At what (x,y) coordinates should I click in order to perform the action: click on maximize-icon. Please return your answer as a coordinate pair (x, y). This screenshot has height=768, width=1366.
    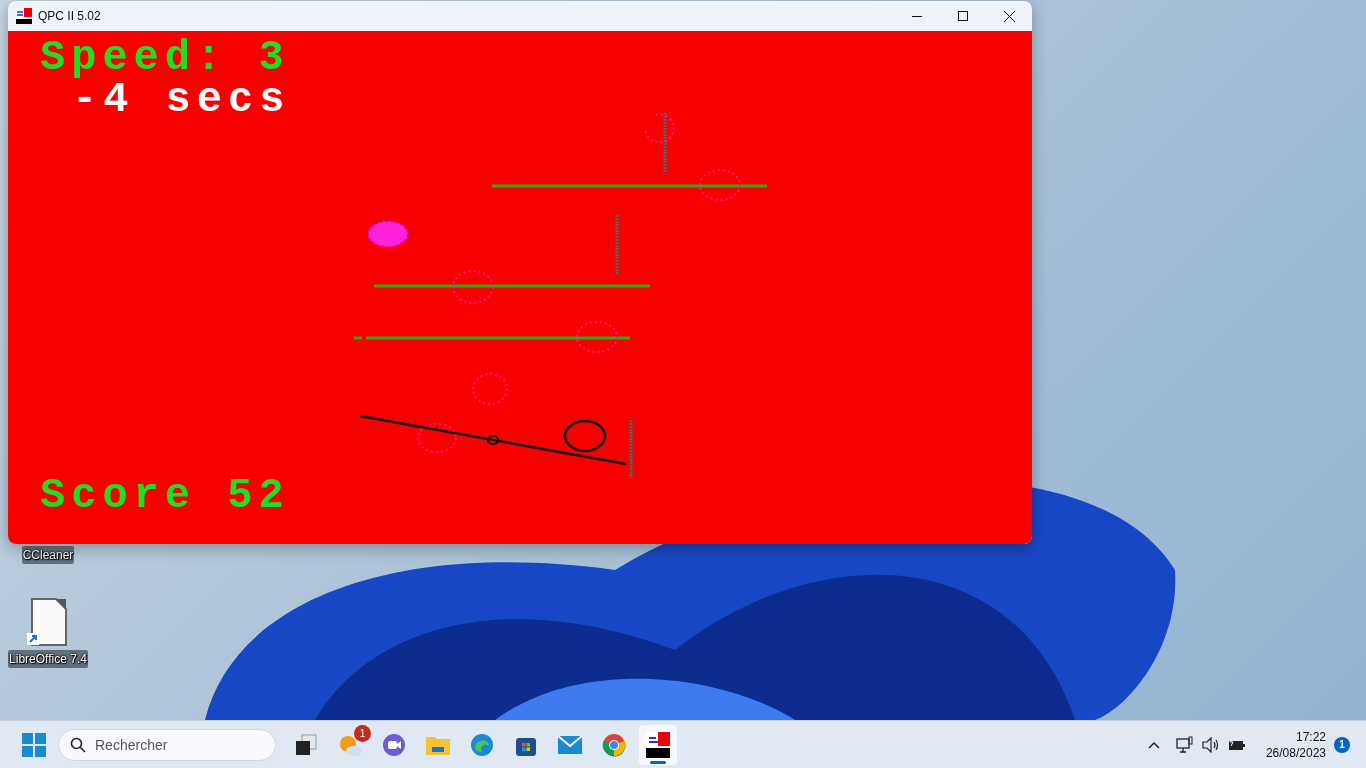
    Looking at the image, I should click on (963, 16).